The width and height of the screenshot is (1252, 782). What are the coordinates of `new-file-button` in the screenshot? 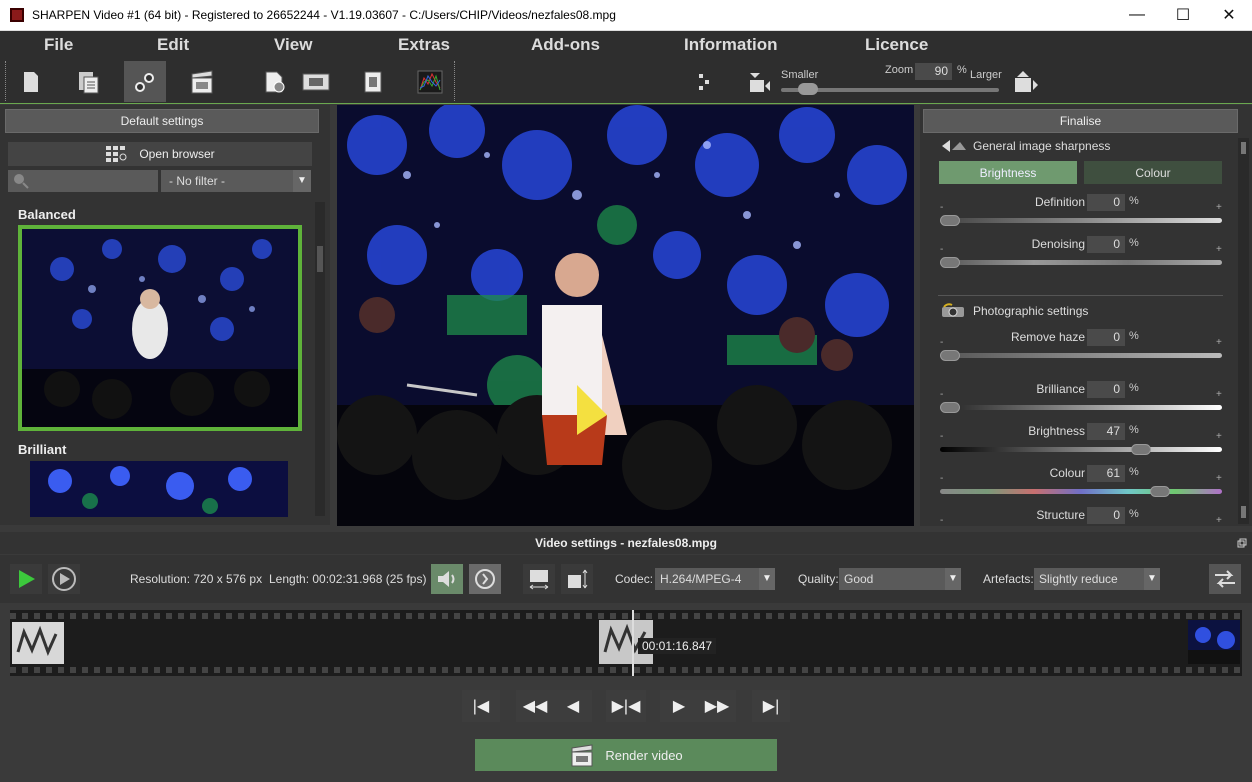 It's located at (31, 81).